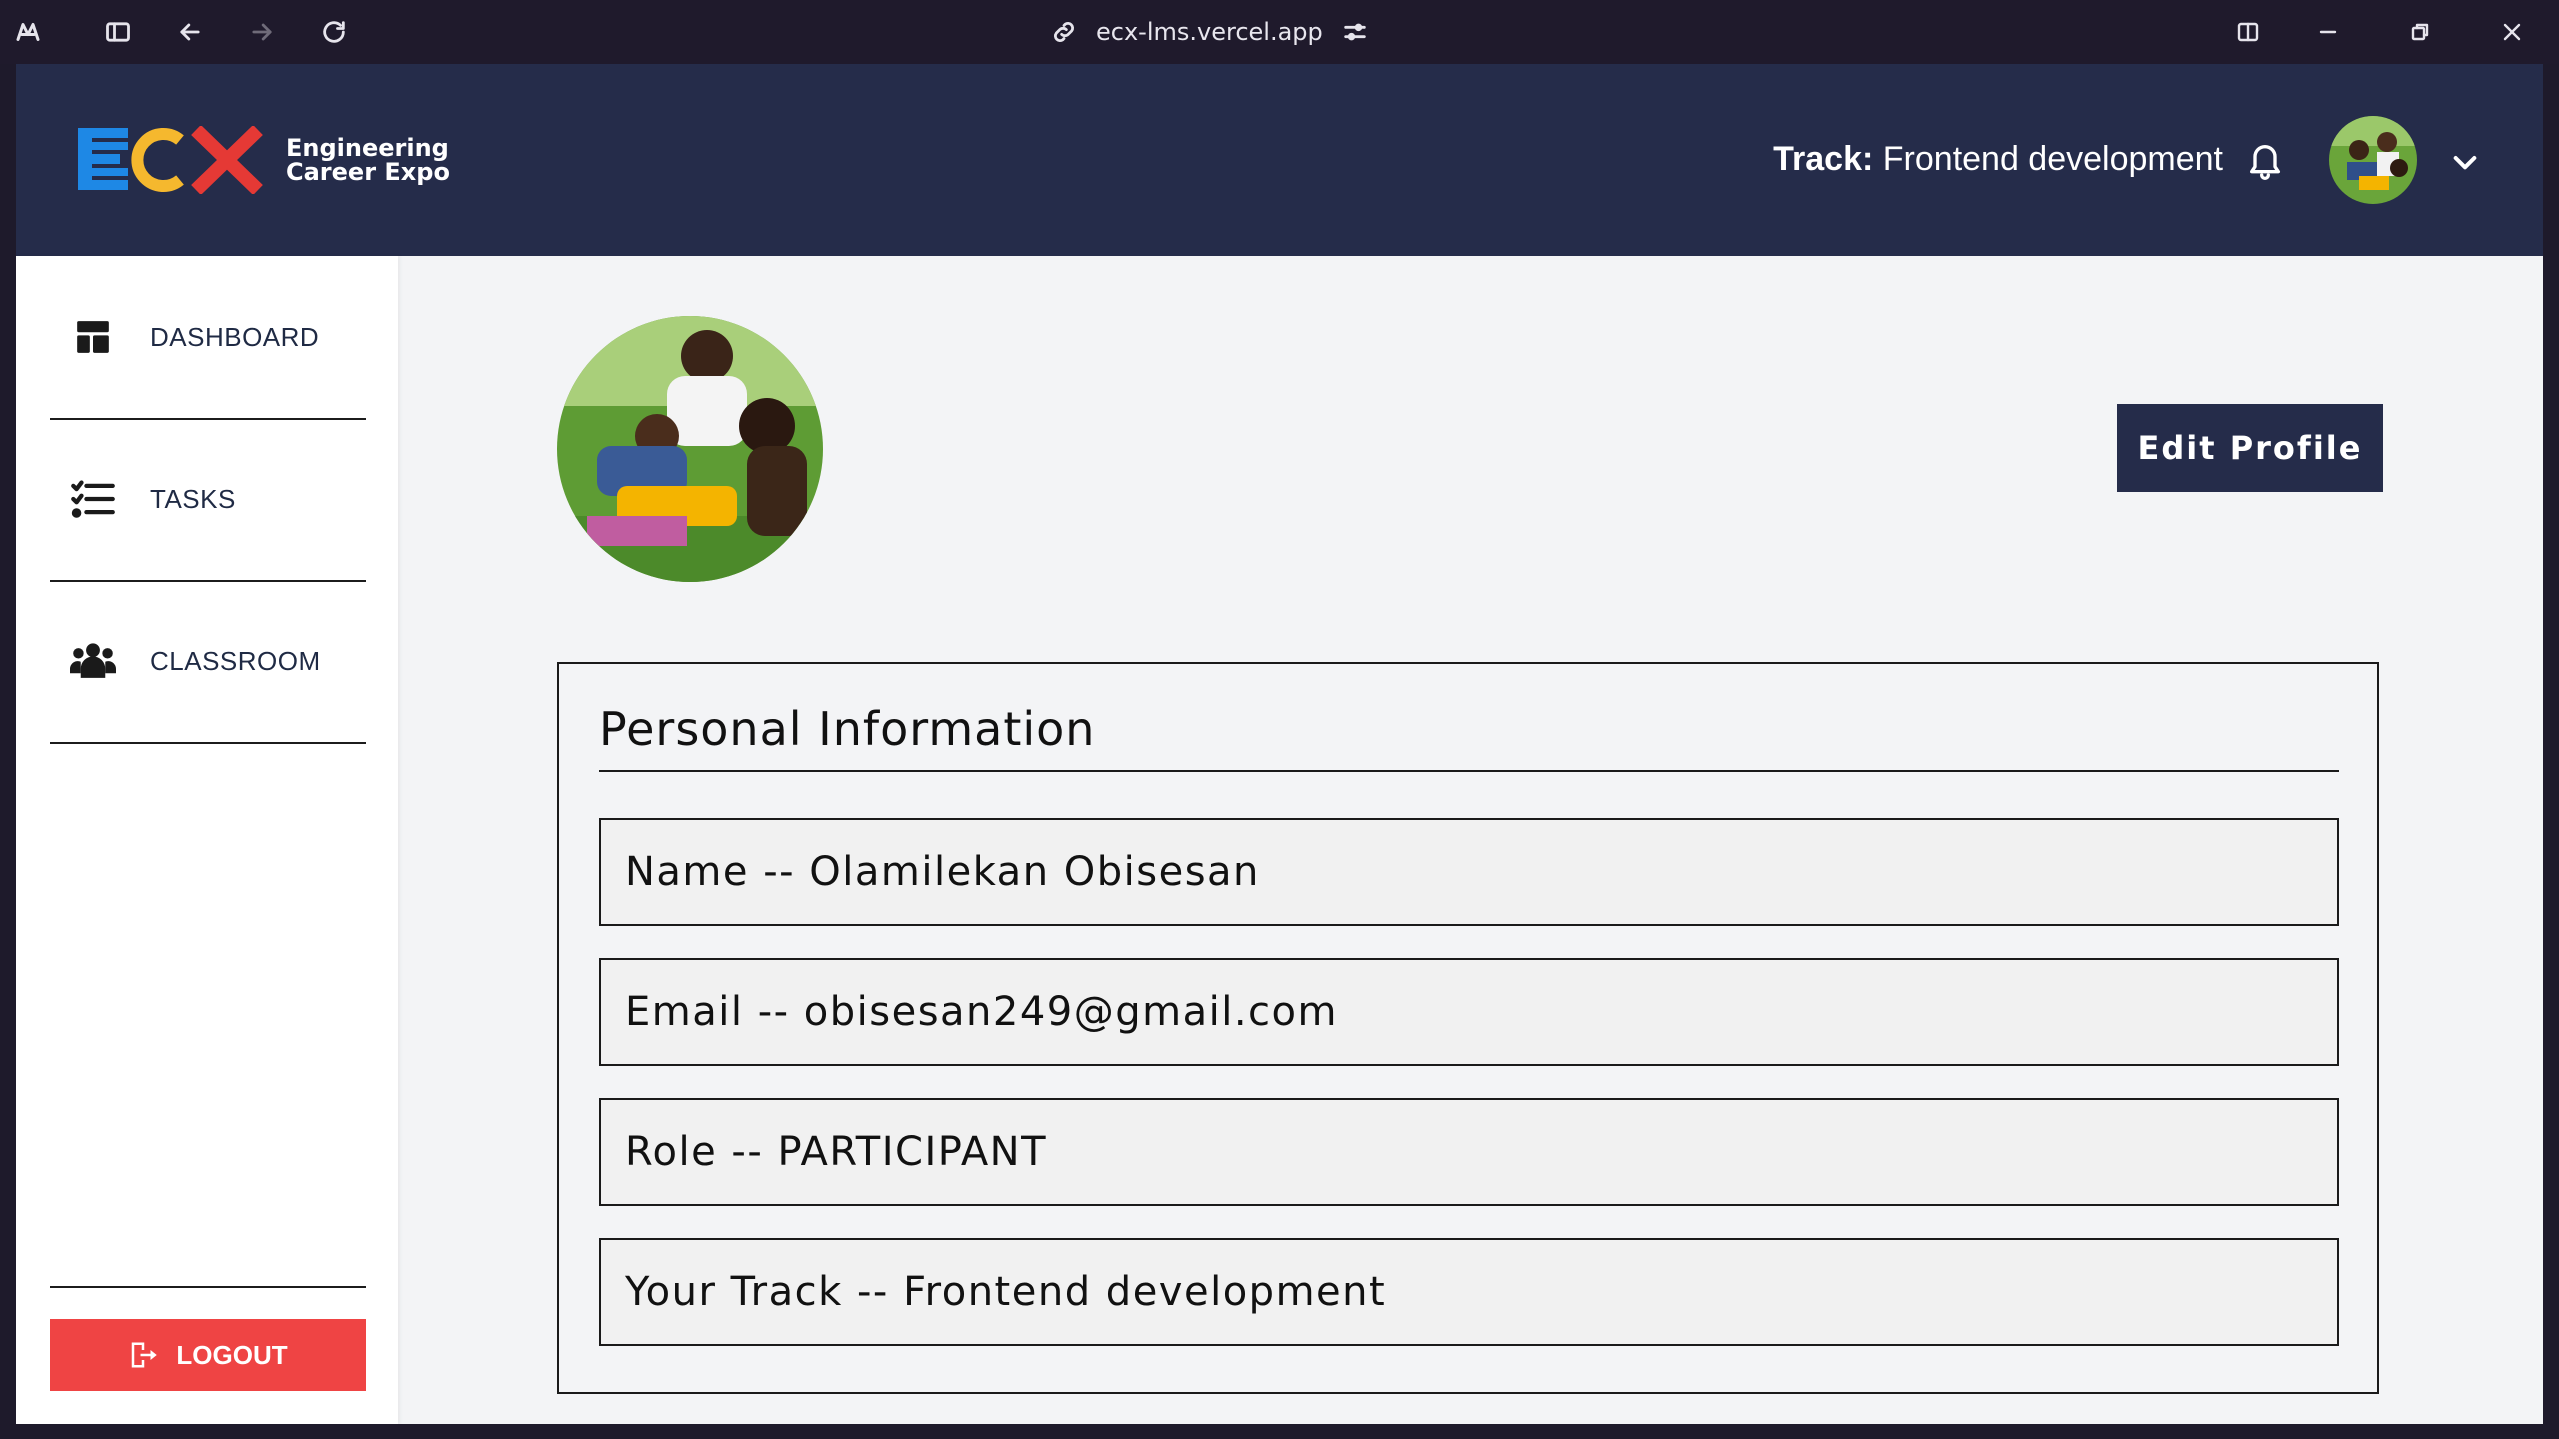  What do you see at coordinates (264, 160) in the screenshot?
I see `ecx-logo: Engineering Career Expo` at bounding box center [264, 160].